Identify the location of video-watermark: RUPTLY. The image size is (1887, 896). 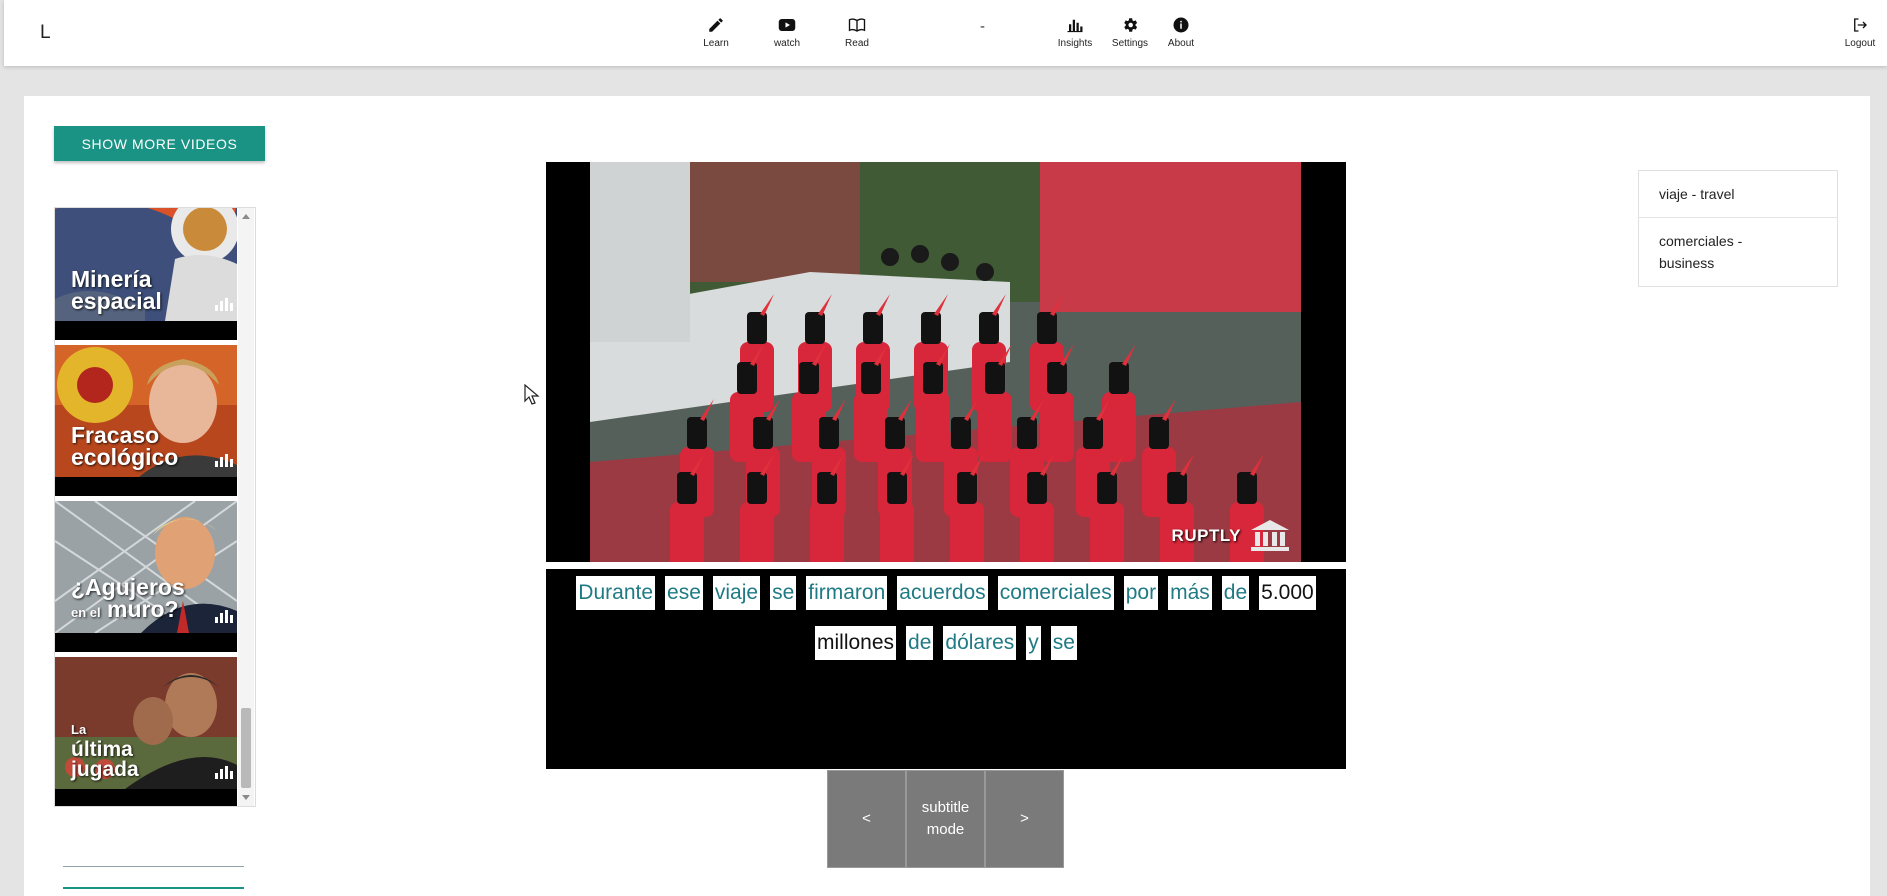
(1206, 535).